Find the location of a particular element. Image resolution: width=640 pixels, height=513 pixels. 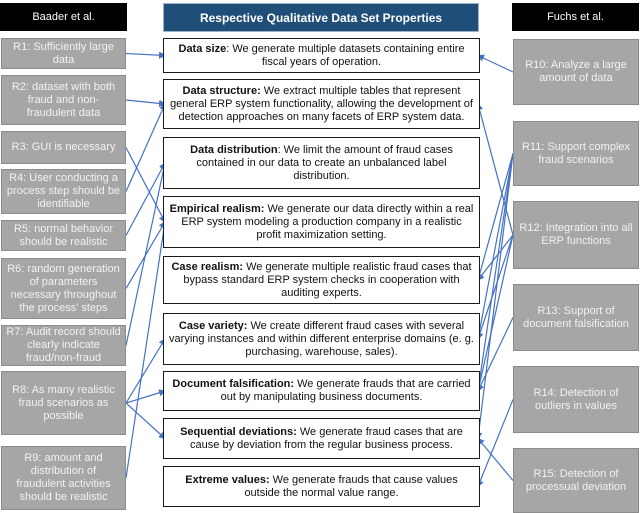

connector-r12-to-doc is located at coordinates (494, 313).